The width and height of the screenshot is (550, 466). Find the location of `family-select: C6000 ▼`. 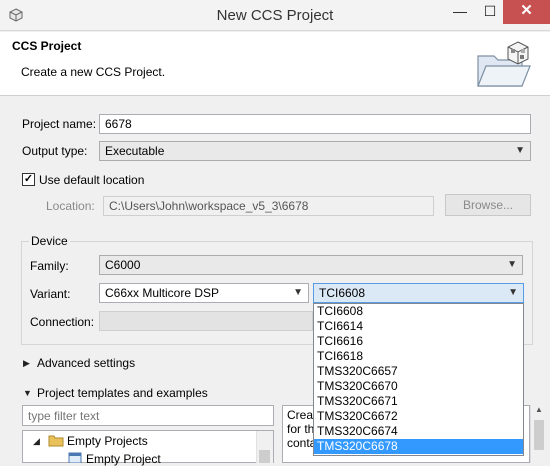

family-select: C6000 ▼ is located at coordinates (311, 265).